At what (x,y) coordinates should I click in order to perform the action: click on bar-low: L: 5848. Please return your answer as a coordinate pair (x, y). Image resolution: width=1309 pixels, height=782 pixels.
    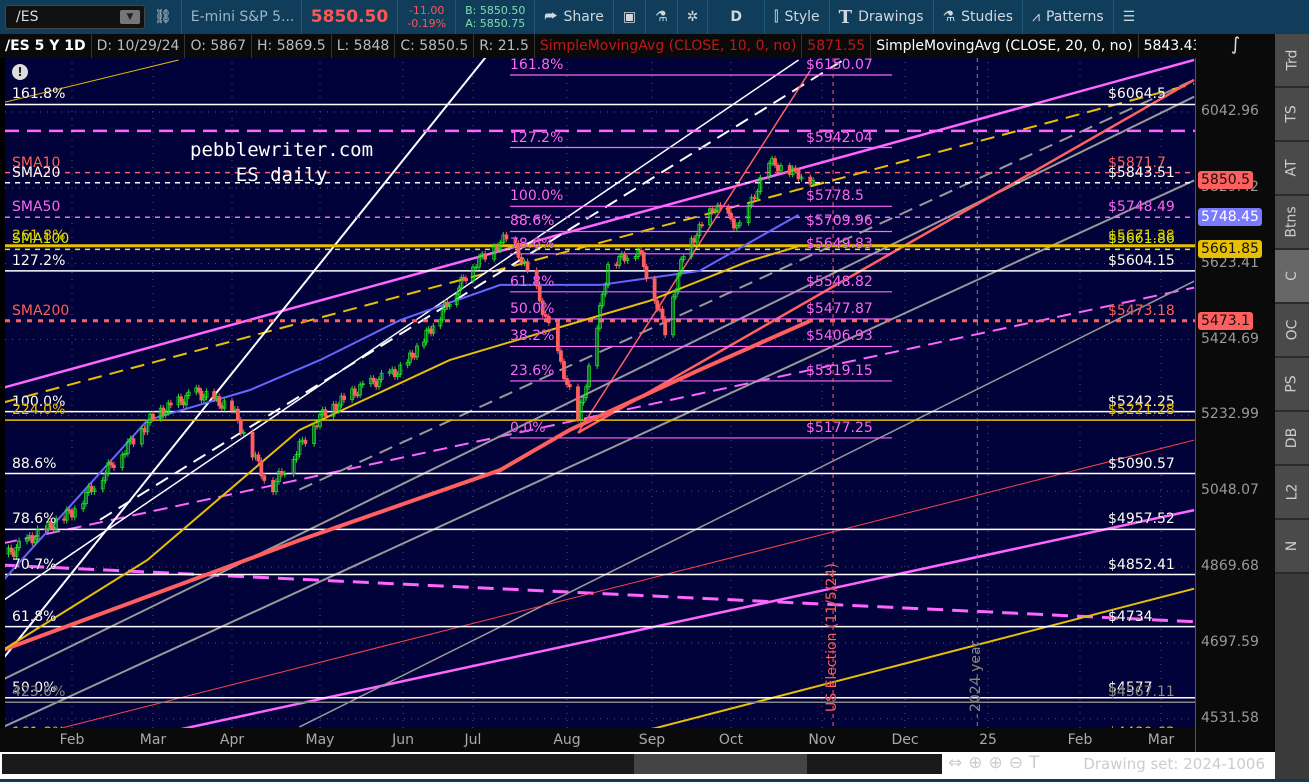
    Looking at the image, I should click on (364, 46).